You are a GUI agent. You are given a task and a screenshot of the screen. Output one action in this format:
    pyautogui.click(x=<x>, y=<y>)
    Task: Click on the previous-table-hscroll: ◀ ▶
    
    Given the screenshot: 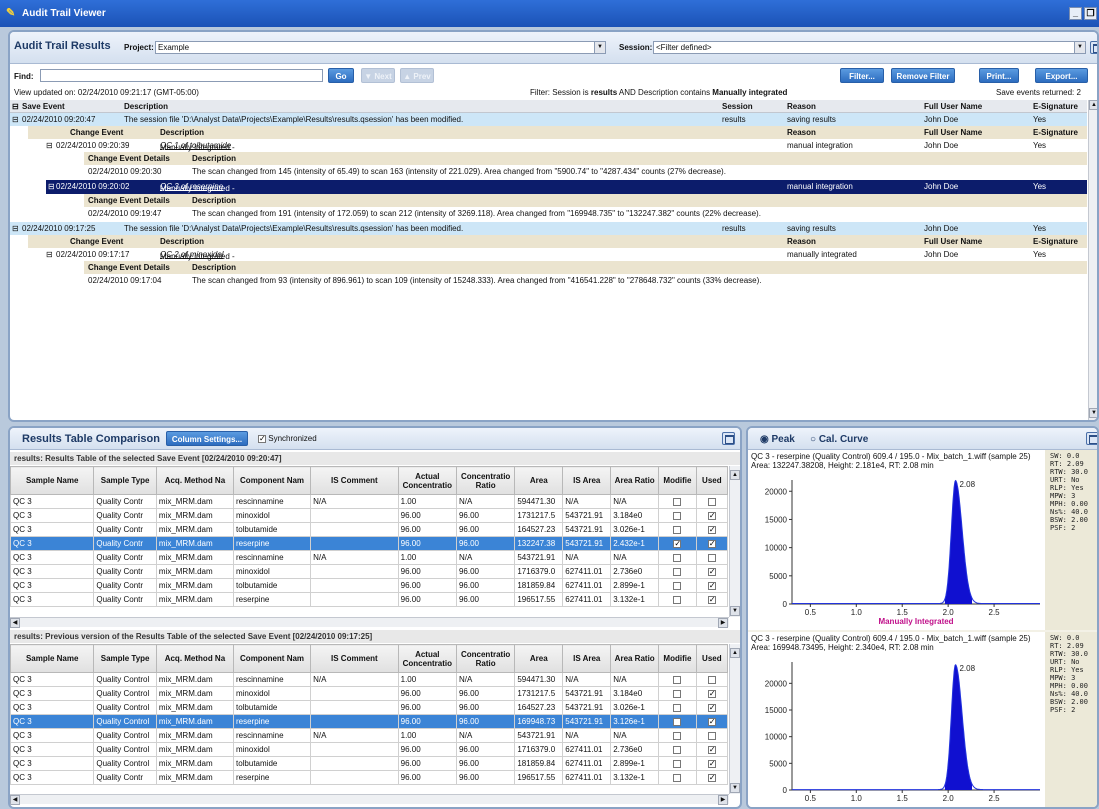 What is the action you would take?
    pyautogui.click(x=369, y=799)
    